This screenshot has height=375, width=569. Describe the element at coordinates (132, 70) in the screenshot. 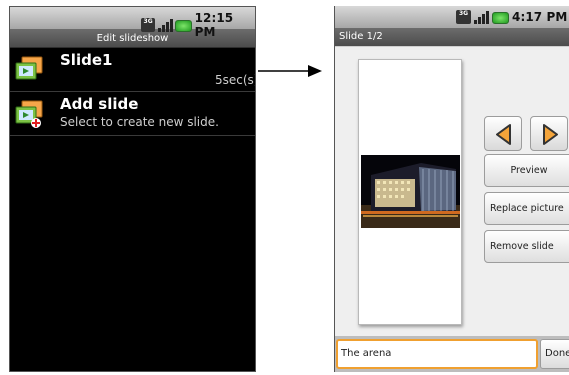

I see `slide-list-item: Slide1 5sec(s)` at that location.